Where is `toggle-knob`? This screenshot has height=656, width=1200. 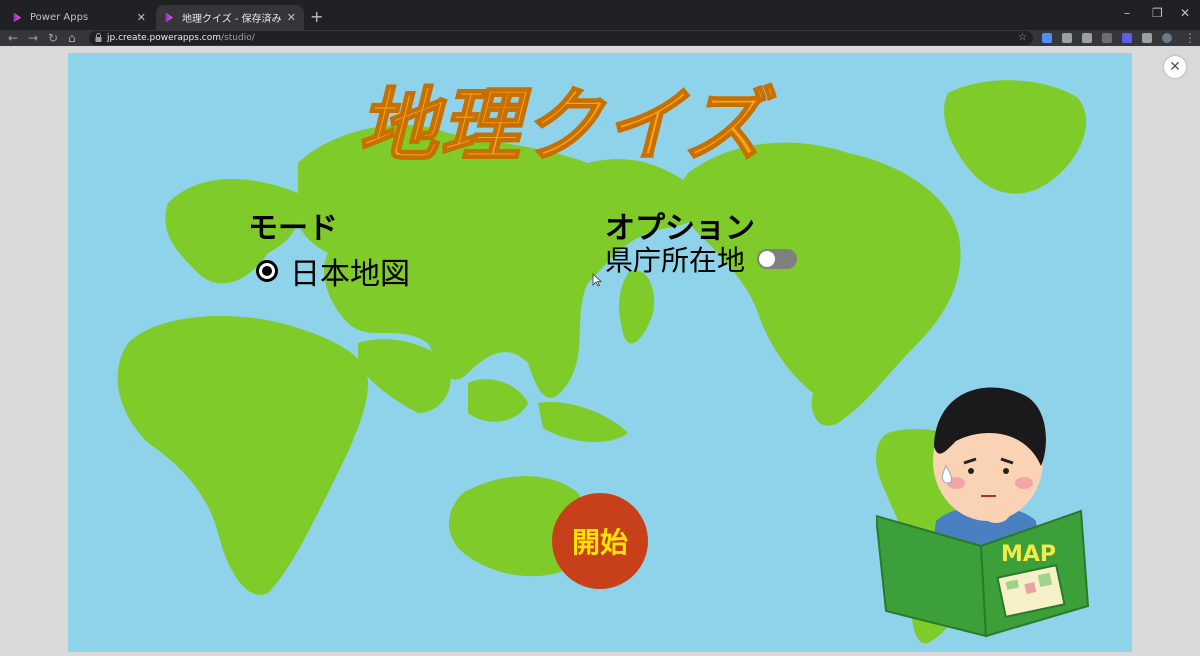
toggle-knob is located at coordinates (767, 259).